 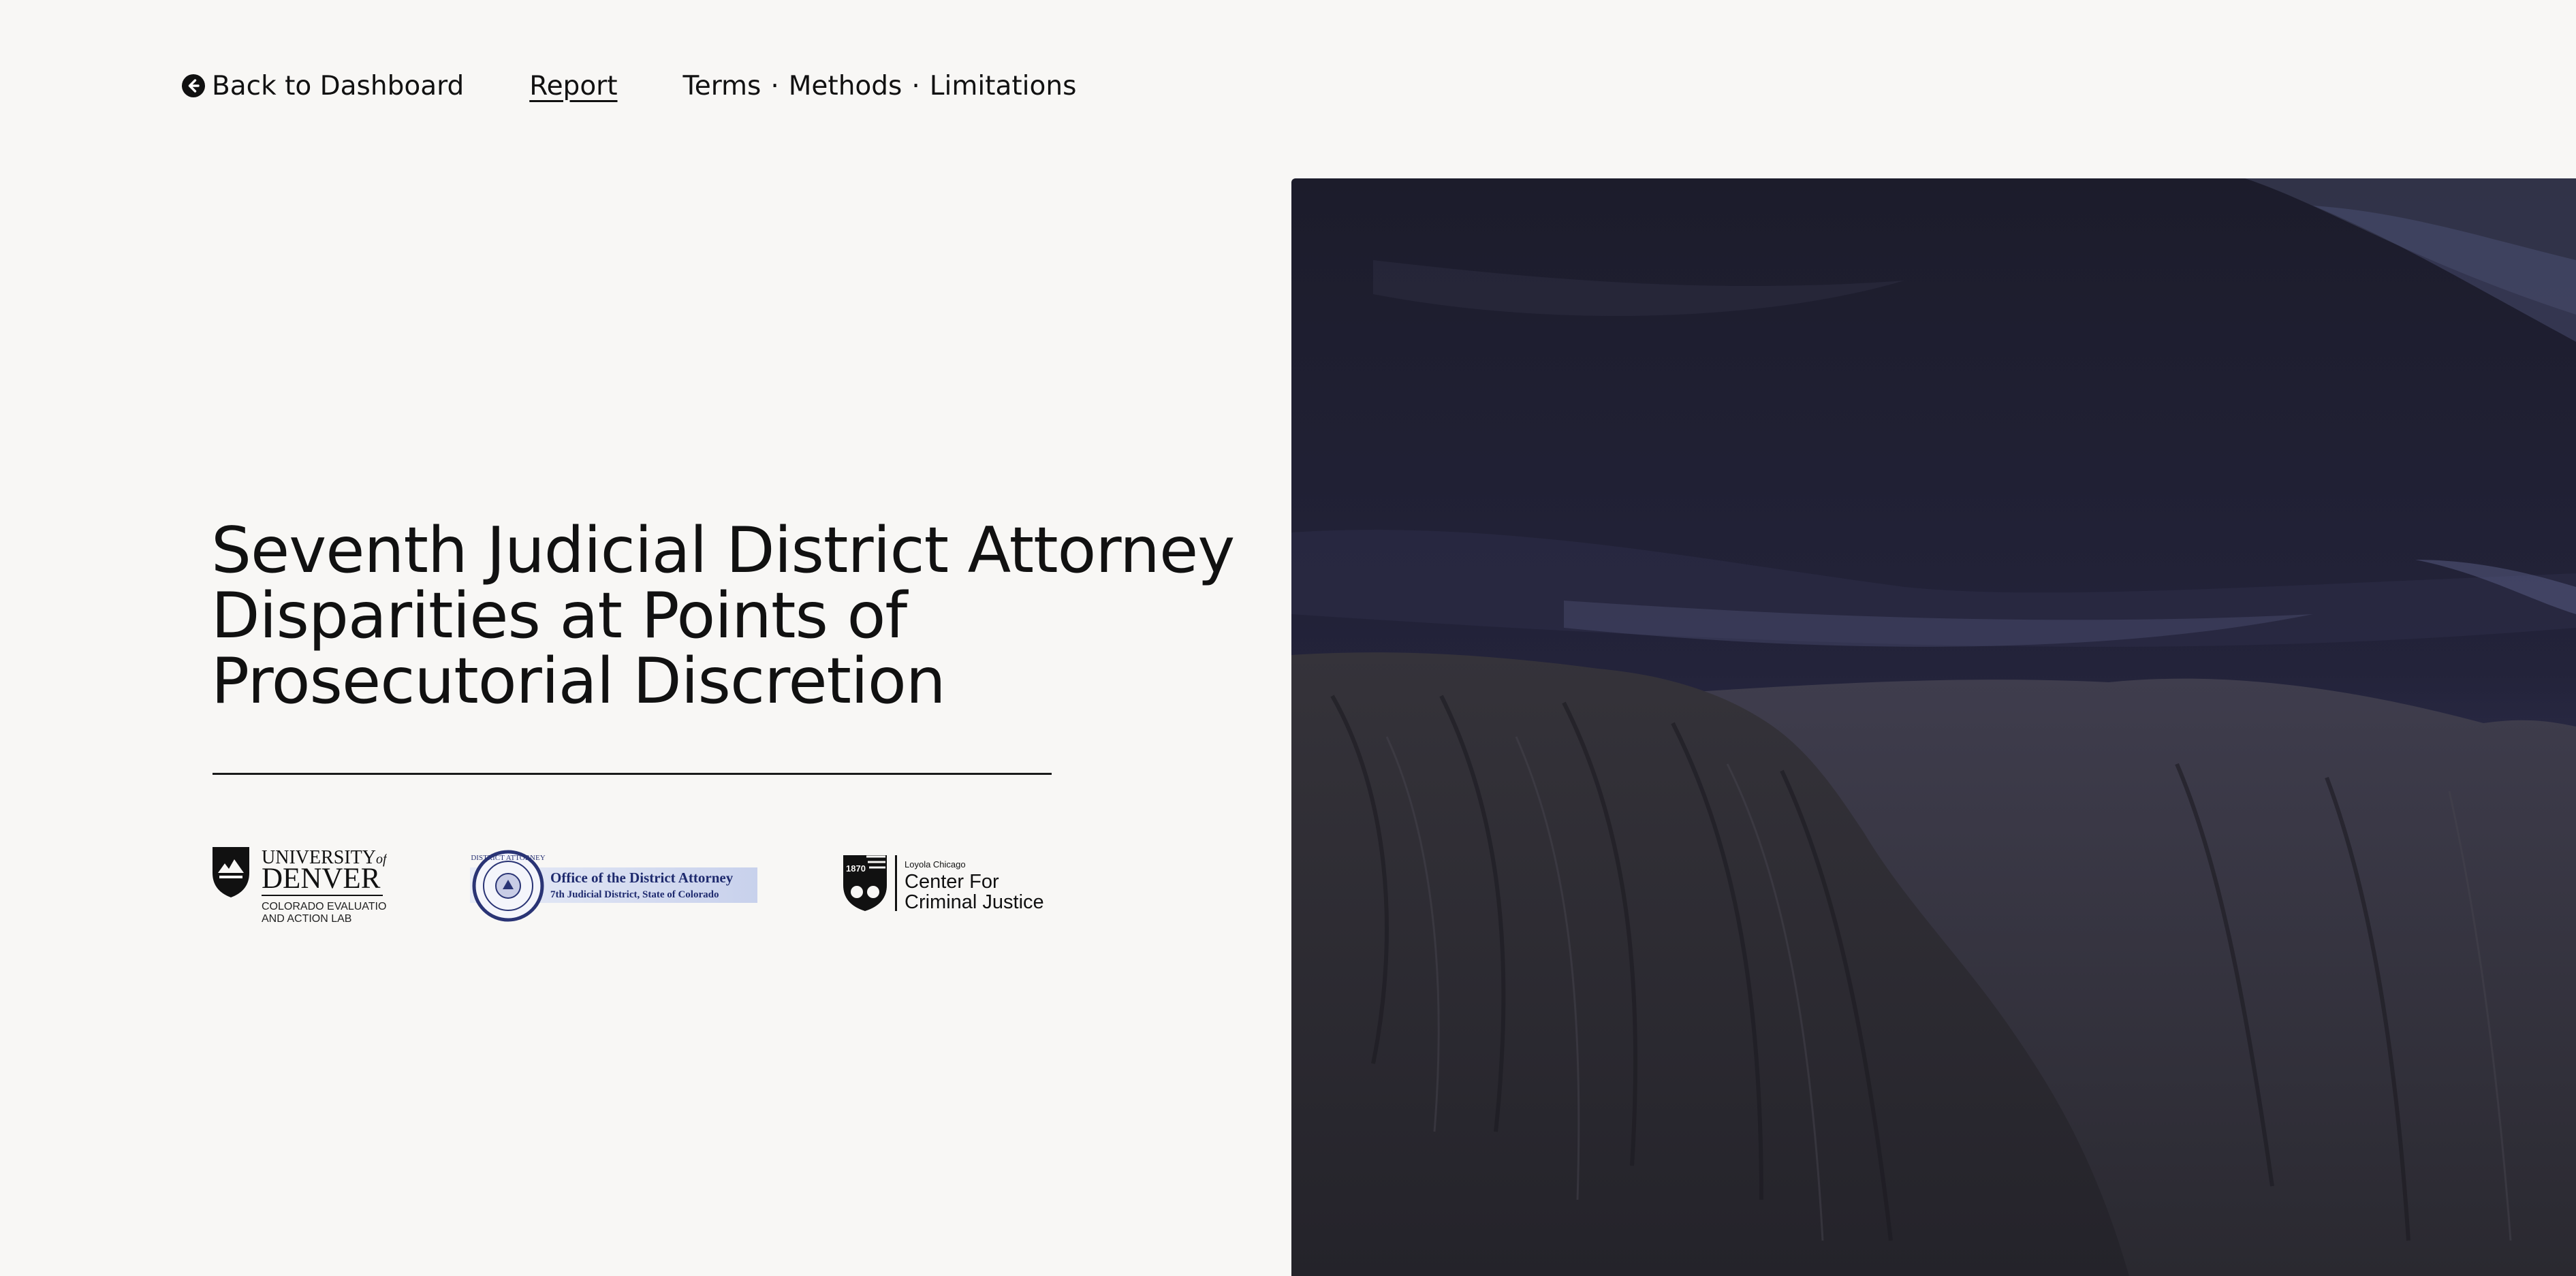 What do you see at coordinates (722, 86) in the screenshot?
I see `terms-link: Terms` at bounding box center [722, 86].